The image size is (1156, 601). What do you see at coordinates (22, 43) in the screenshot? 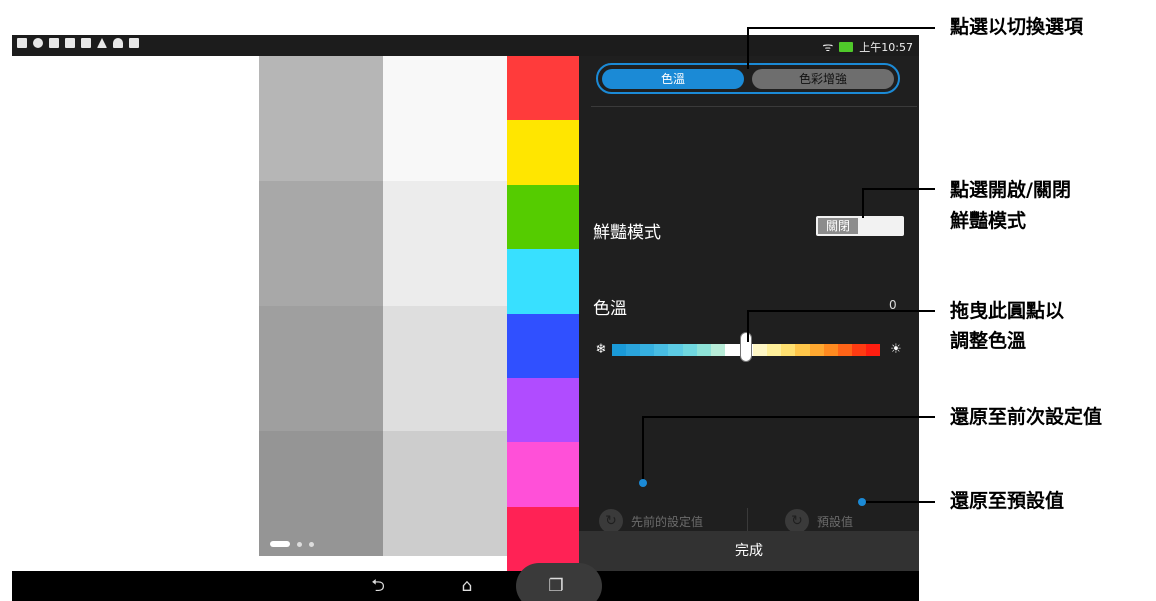
I see `calendar-icon` at bounding box center [22, 43].